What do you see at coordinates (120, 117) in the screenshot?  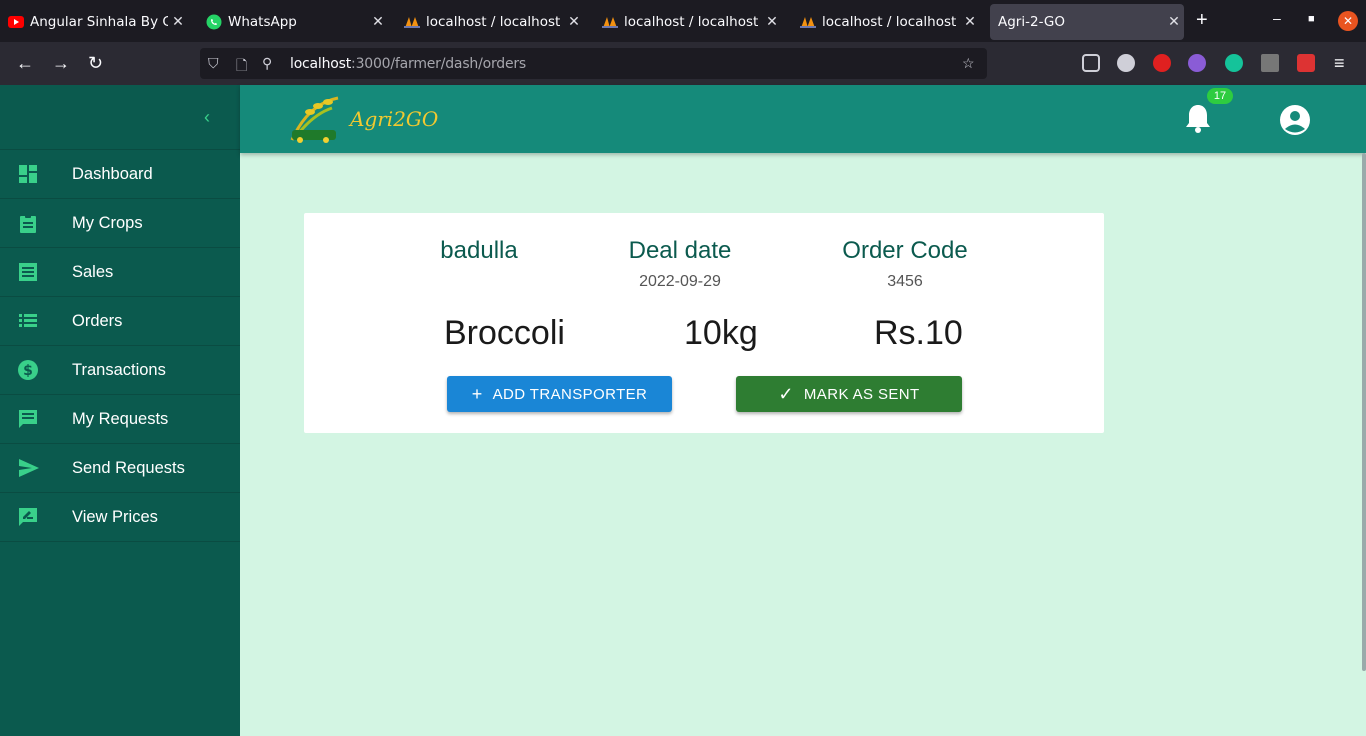 I see `sidebar-header: ‹` at bounding box center [120, 117].